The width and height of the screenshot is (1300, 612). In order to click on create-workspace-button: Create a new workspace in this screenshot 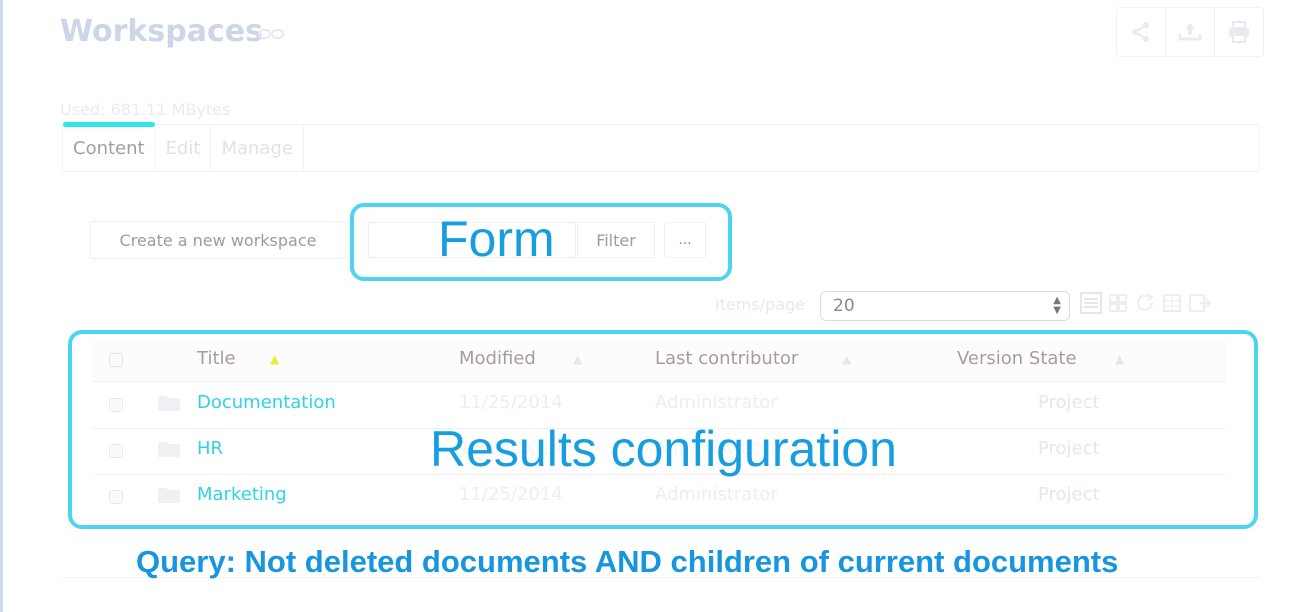, I will do `click(218, 240)`.